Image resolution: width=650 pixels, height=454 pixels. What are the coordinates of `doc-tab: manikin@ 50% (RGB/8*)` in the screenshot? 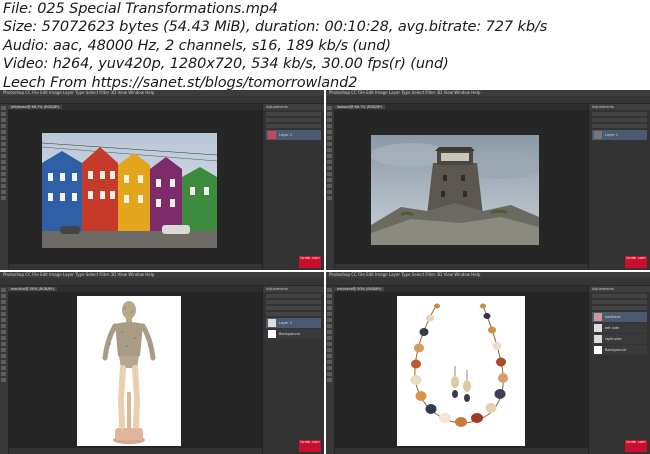 It's located at (32, 289).